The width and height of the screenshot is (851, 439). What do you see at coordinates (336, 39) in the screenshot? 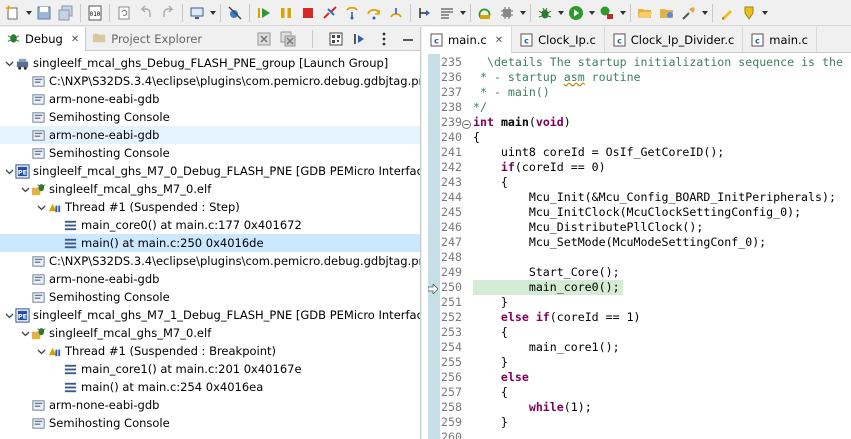
I see `qr-icon` at bounding box center [336, 39].